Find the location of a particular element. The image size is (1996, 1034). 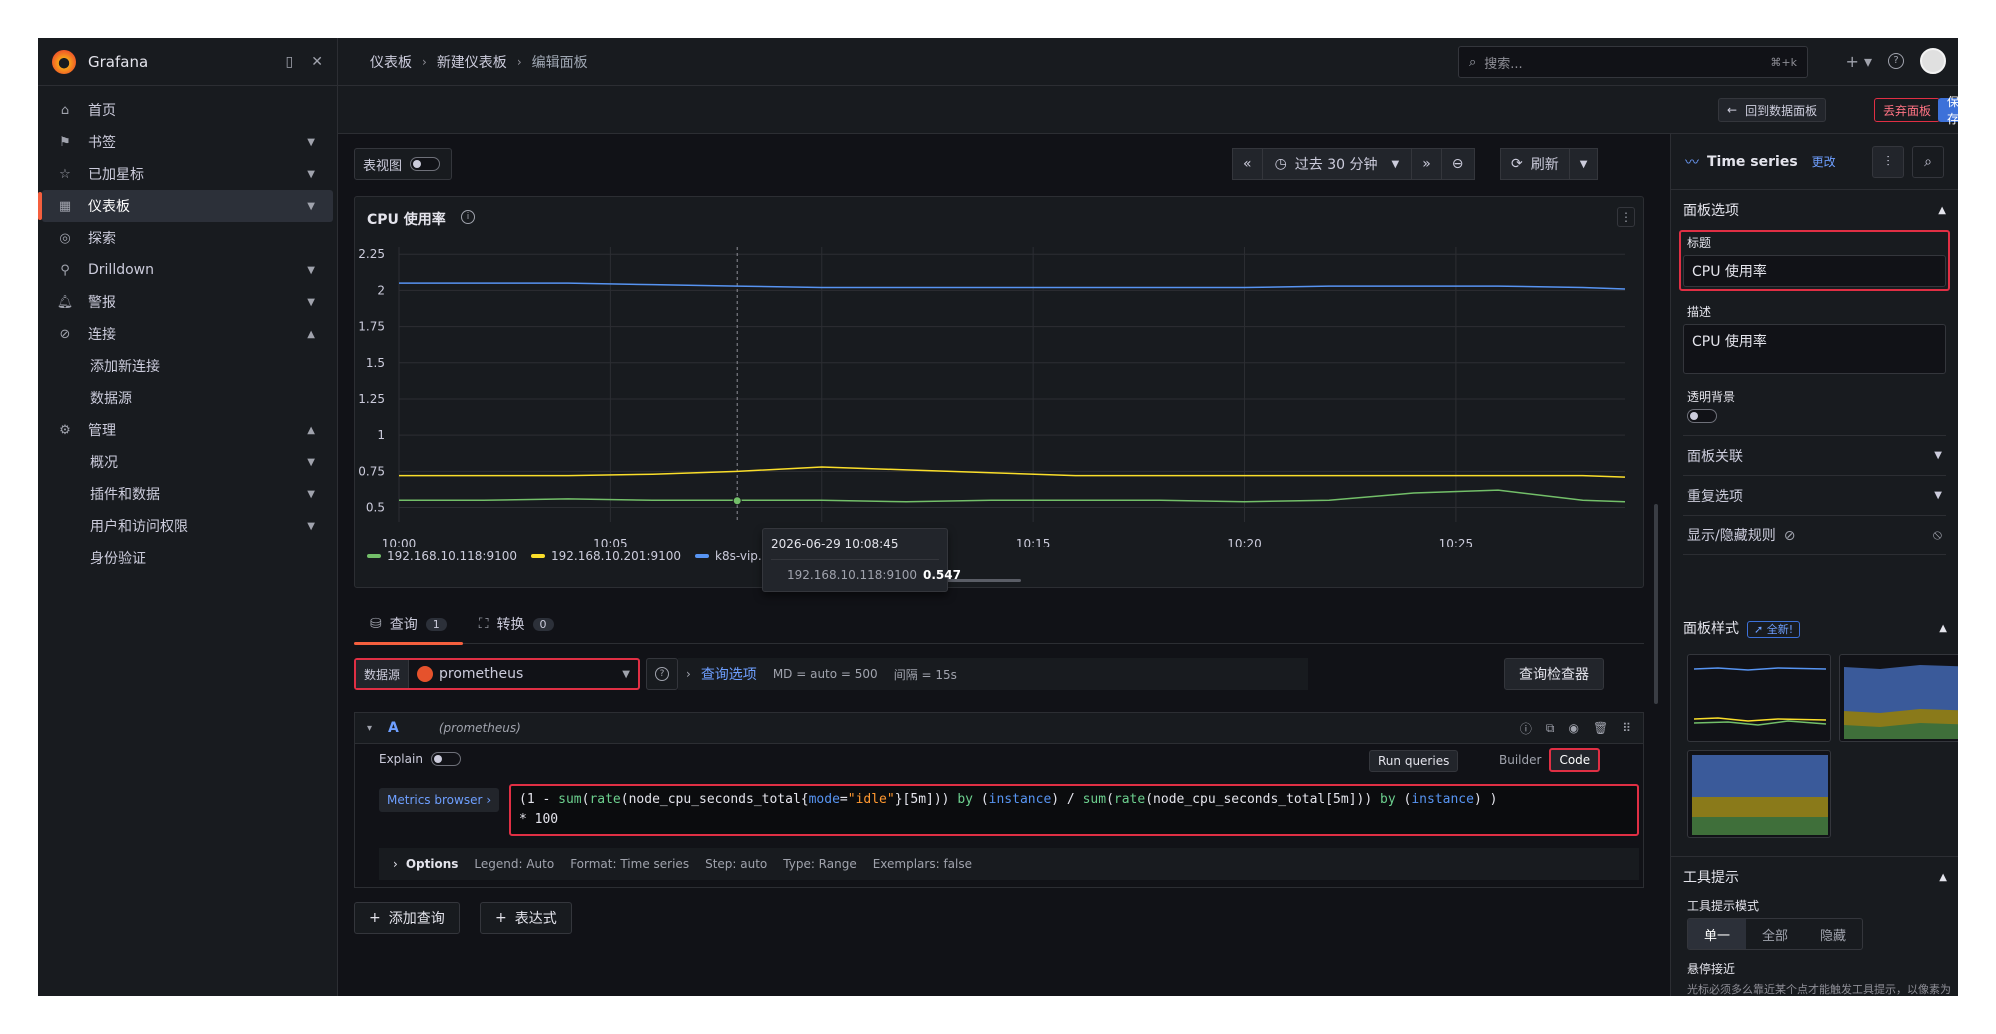

sidebar-item-starred: ☆ 已加星标 ▼ is located at coordinates (187, 174).